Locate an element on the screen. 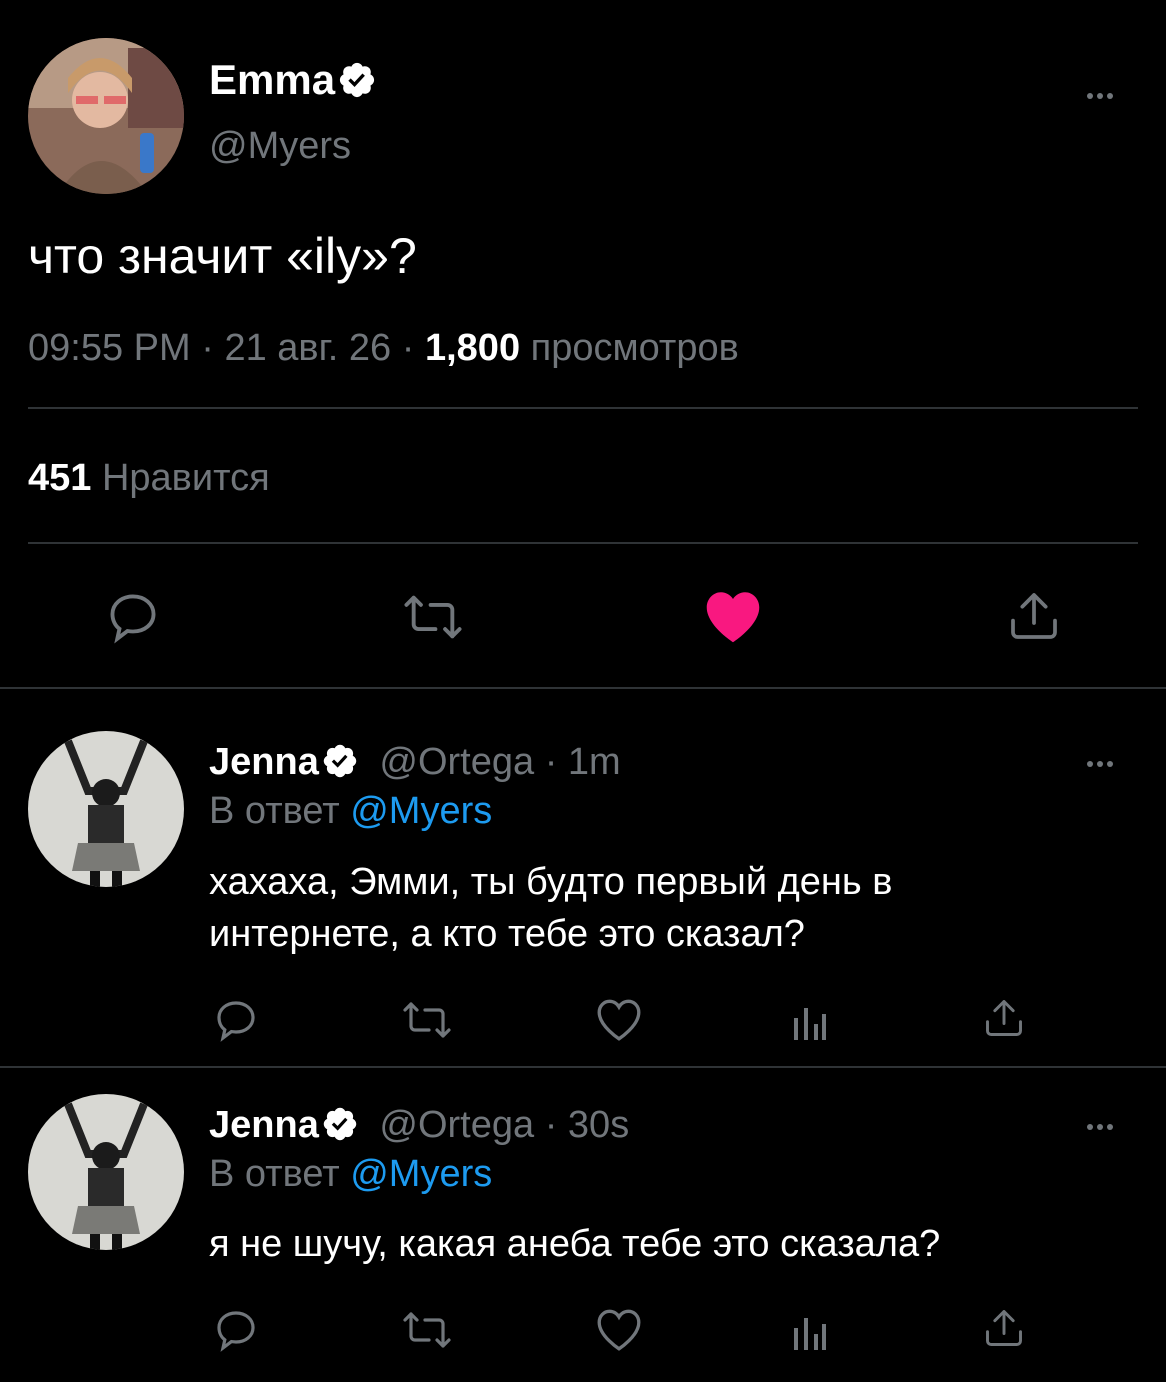 The image size is (1166, 1382). views-label: просмотров is located at coordinates (634, 348).